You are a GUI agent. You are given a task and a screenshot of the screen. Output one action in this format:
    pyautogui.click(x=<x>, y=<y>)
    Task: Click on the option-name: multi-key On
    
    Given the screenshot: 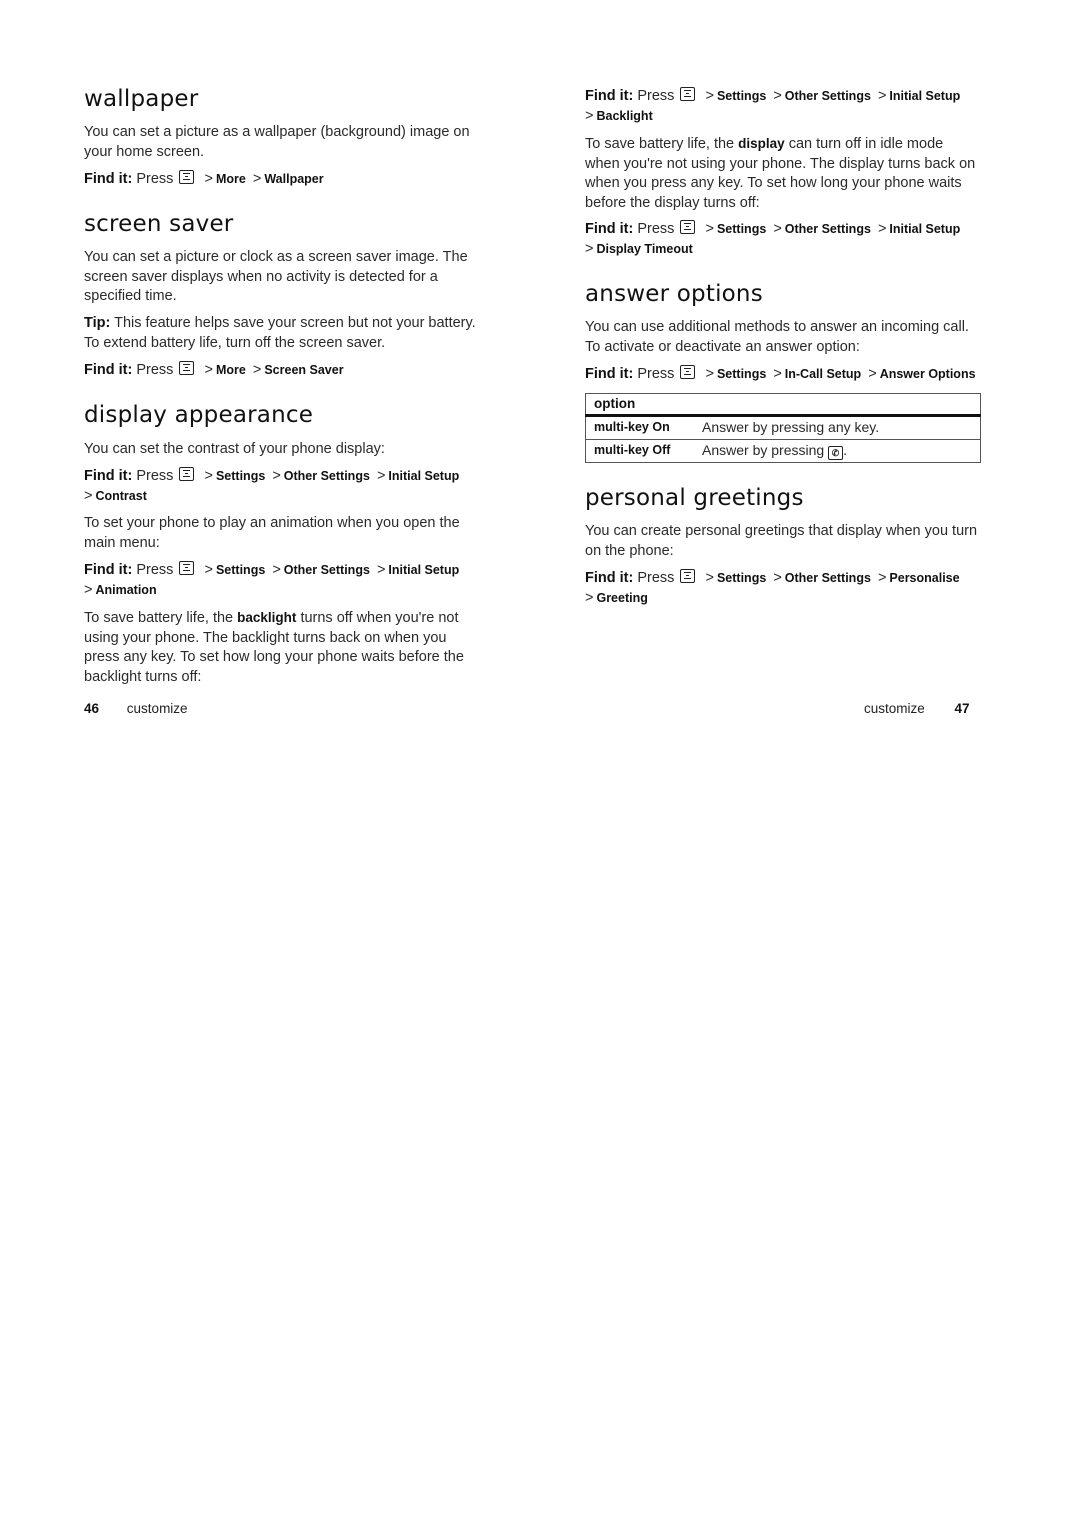 What is the action you would take?
    pyautogui.click(x=639, y=427)
    